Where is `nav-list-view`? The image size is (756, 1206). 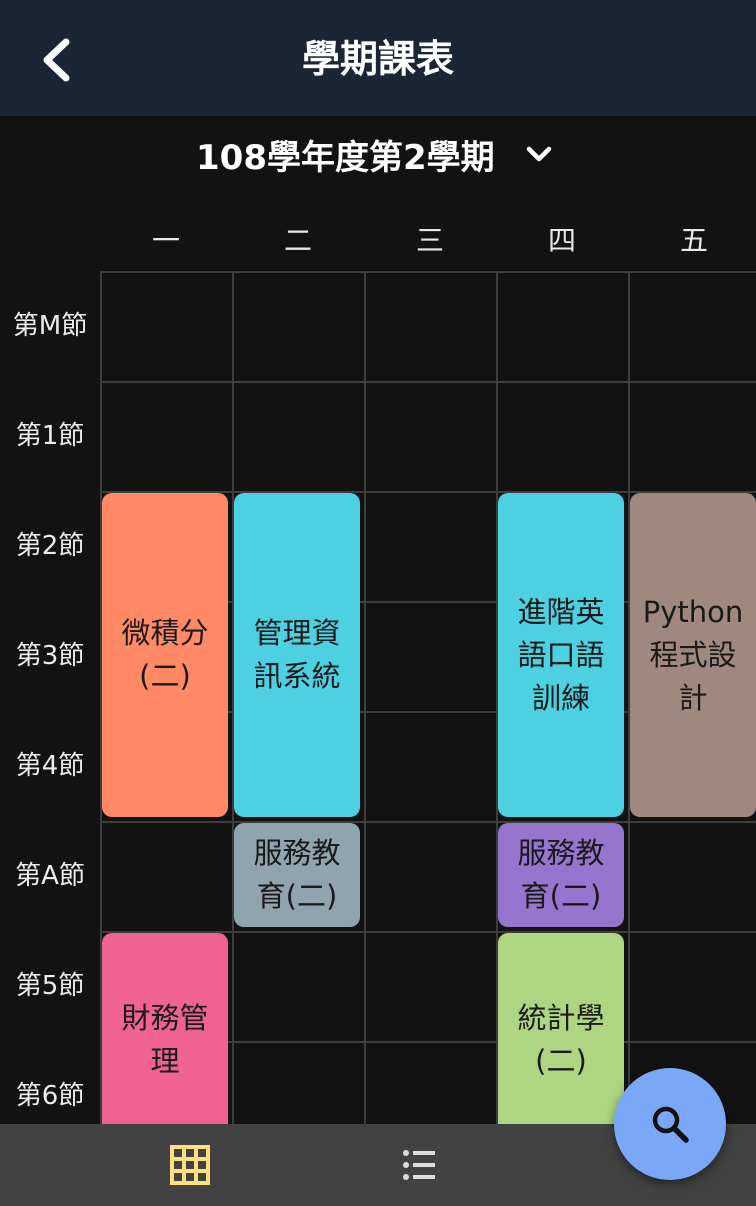
nav-list-view is located at coordinates (420, 1165).